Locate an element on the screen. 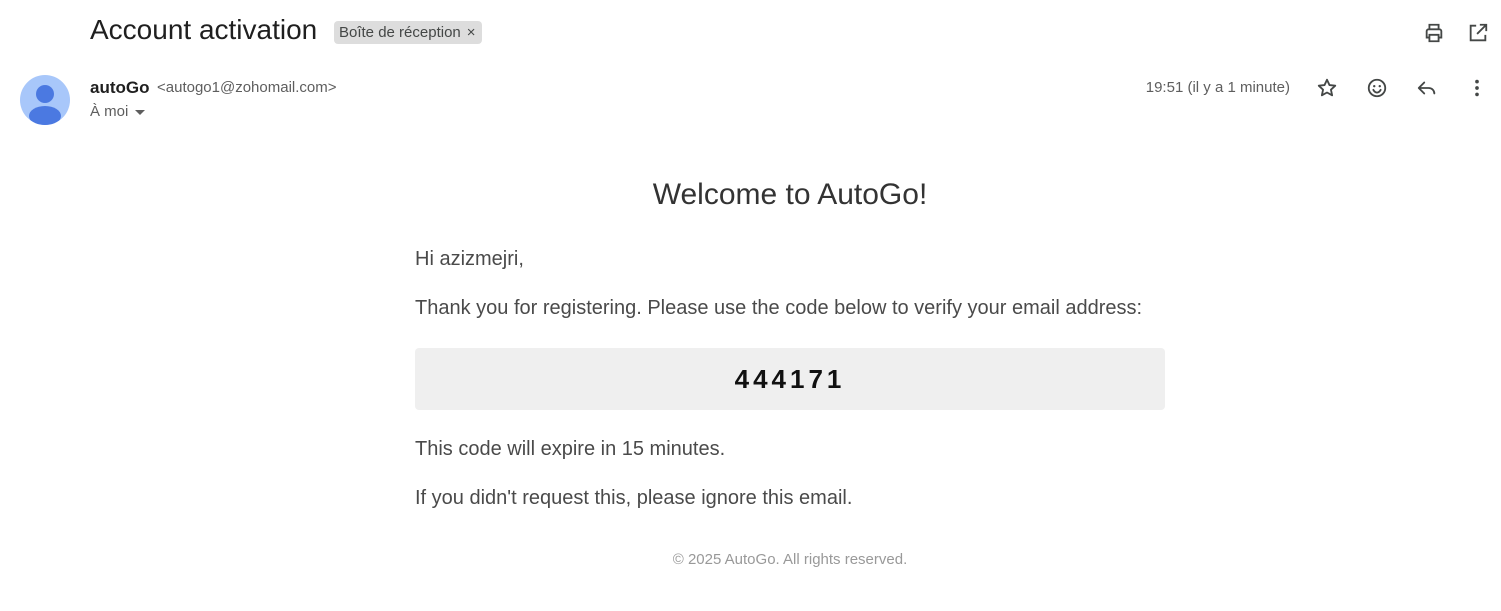 The image size is (1501, 611). print-icon is located at coordinates (1434, 33).